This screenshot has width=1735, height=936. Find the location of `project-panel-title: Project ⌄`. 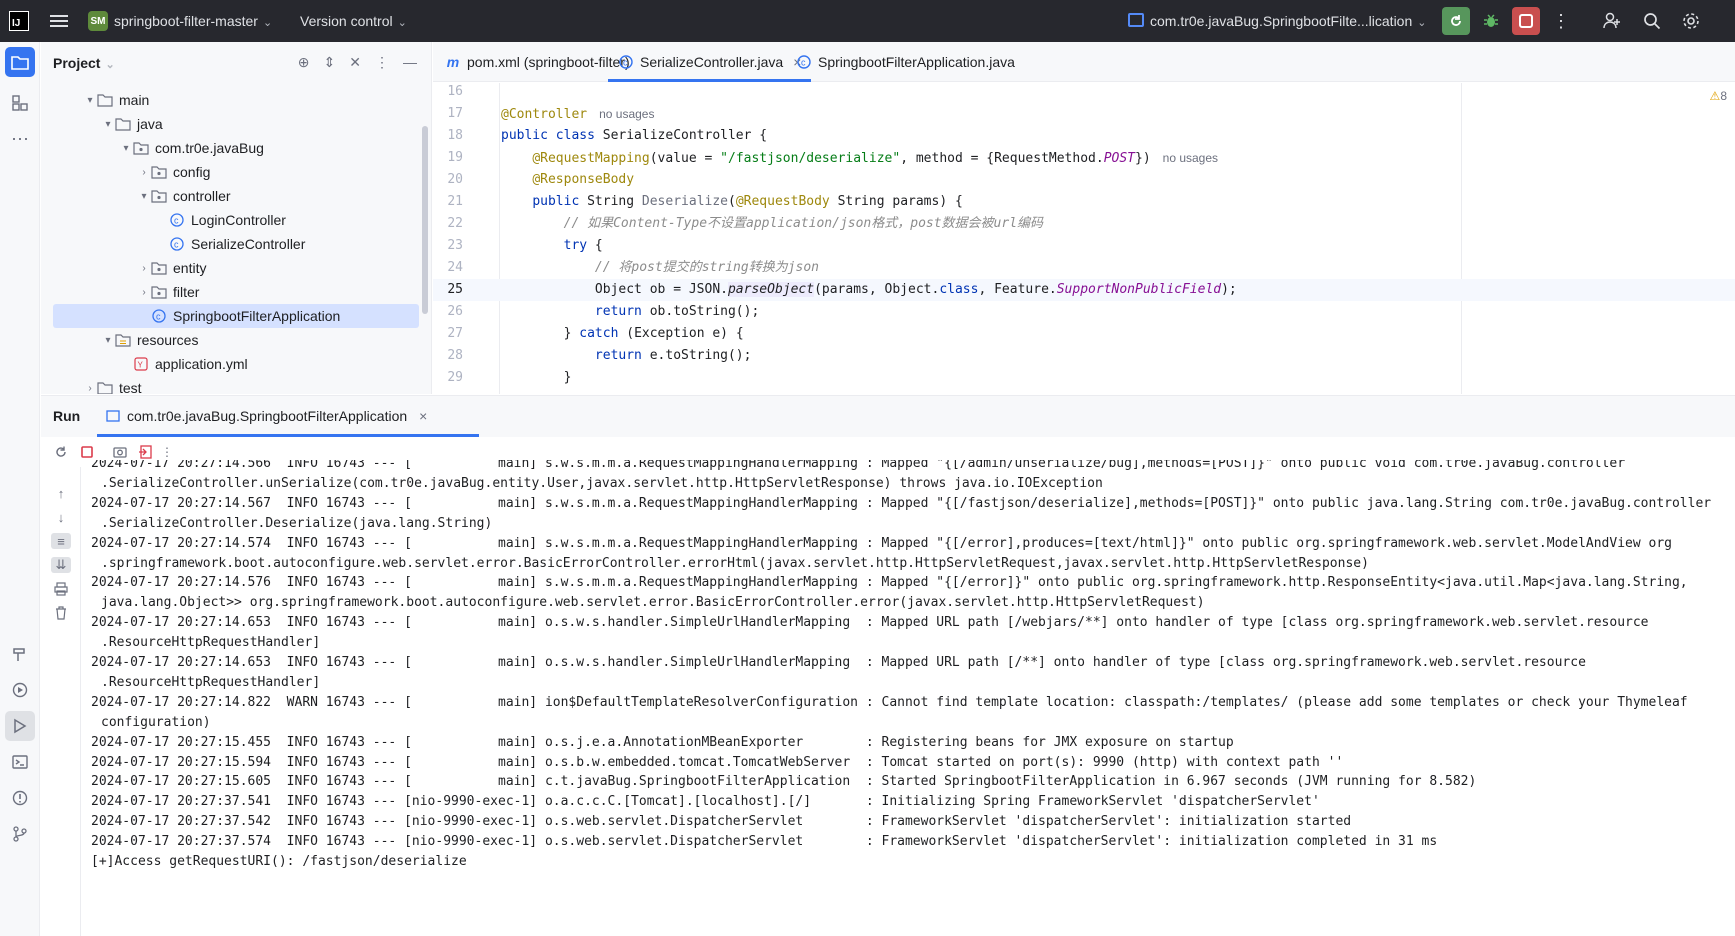

project-panel-title: Project ⌄ is located at coordinates (84, 63).